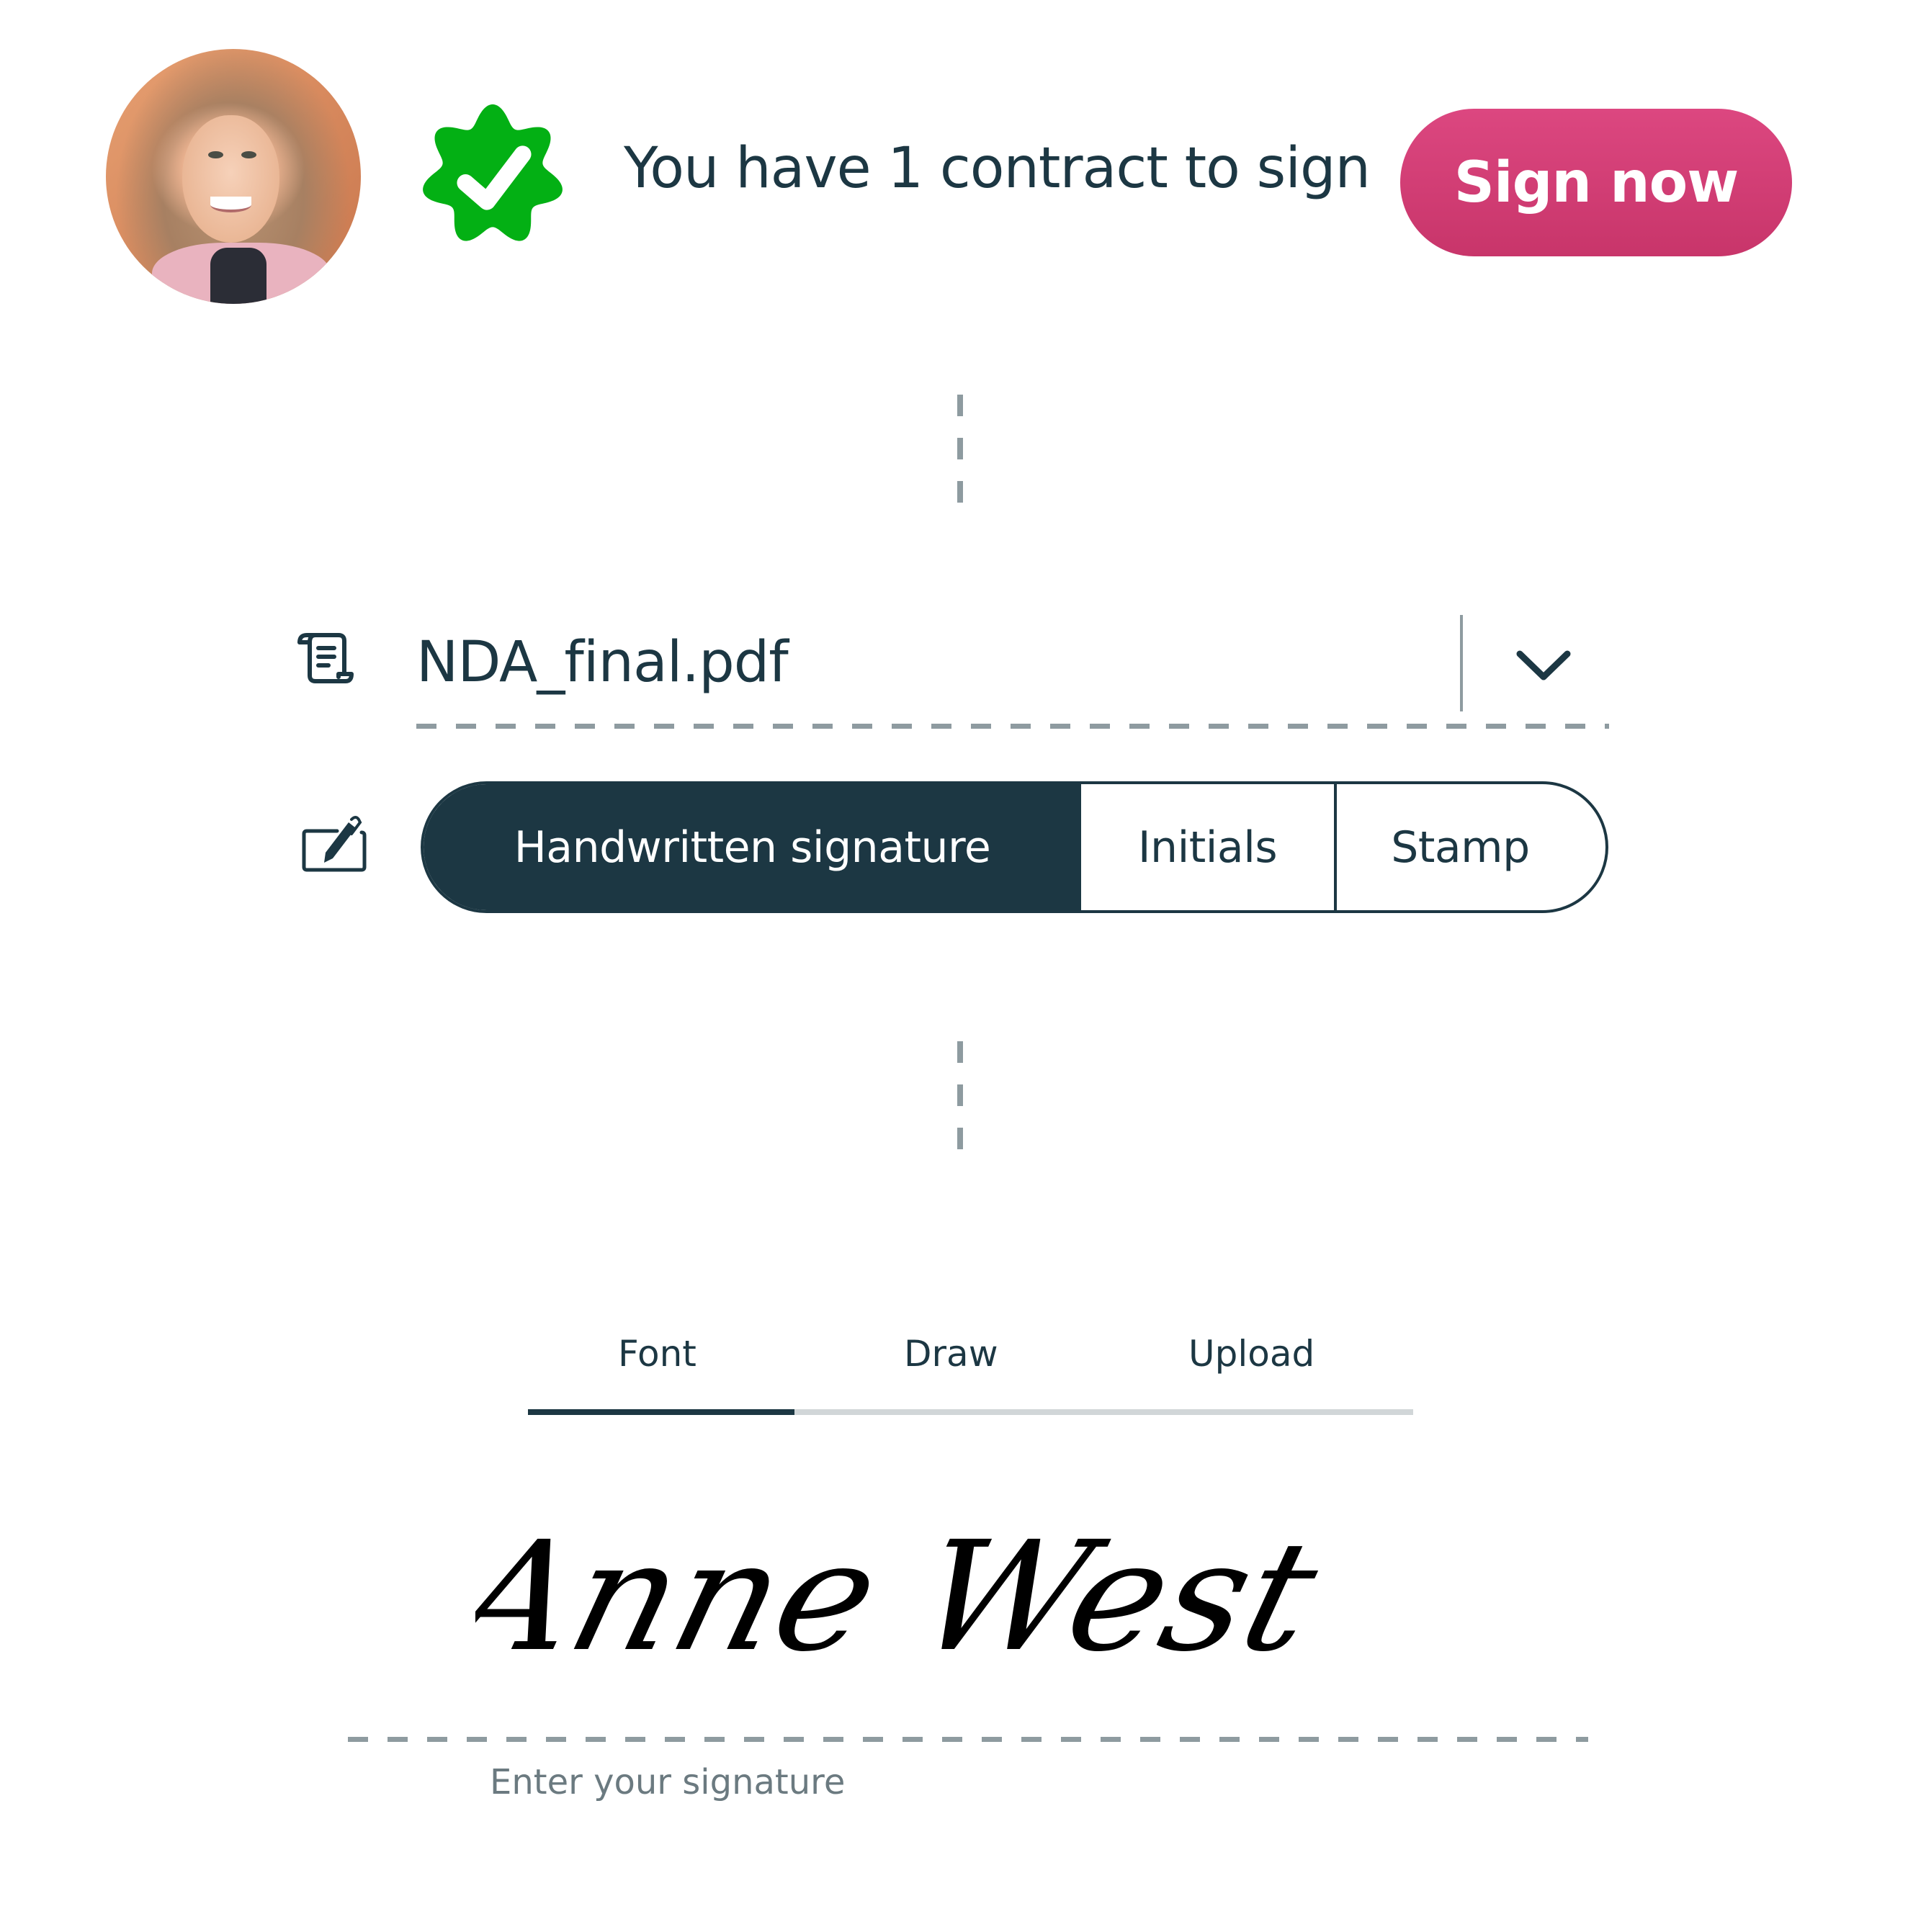 This screenshot has width=1926, height=1932. Describe the element at coordinates (661, 1412) in the screenshot. I see `tab-active-indicator` at that location.